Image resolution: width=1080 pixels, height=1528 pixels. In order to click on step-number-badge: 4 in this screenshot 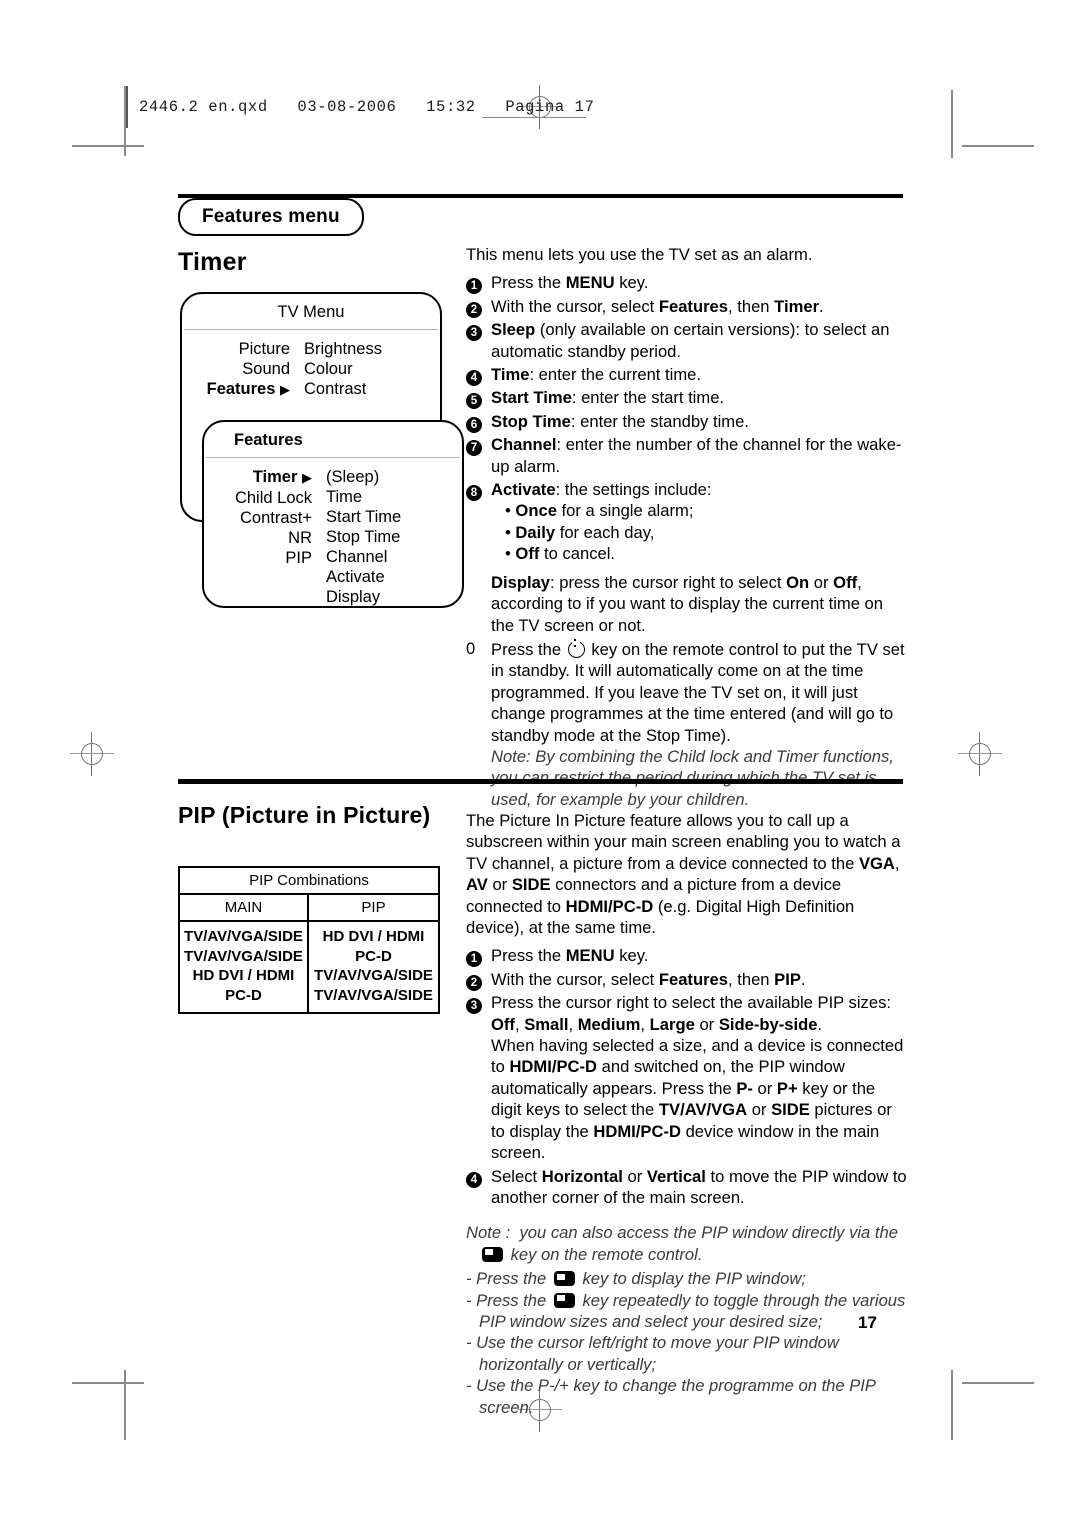, I will do `click(474, 1179)`.